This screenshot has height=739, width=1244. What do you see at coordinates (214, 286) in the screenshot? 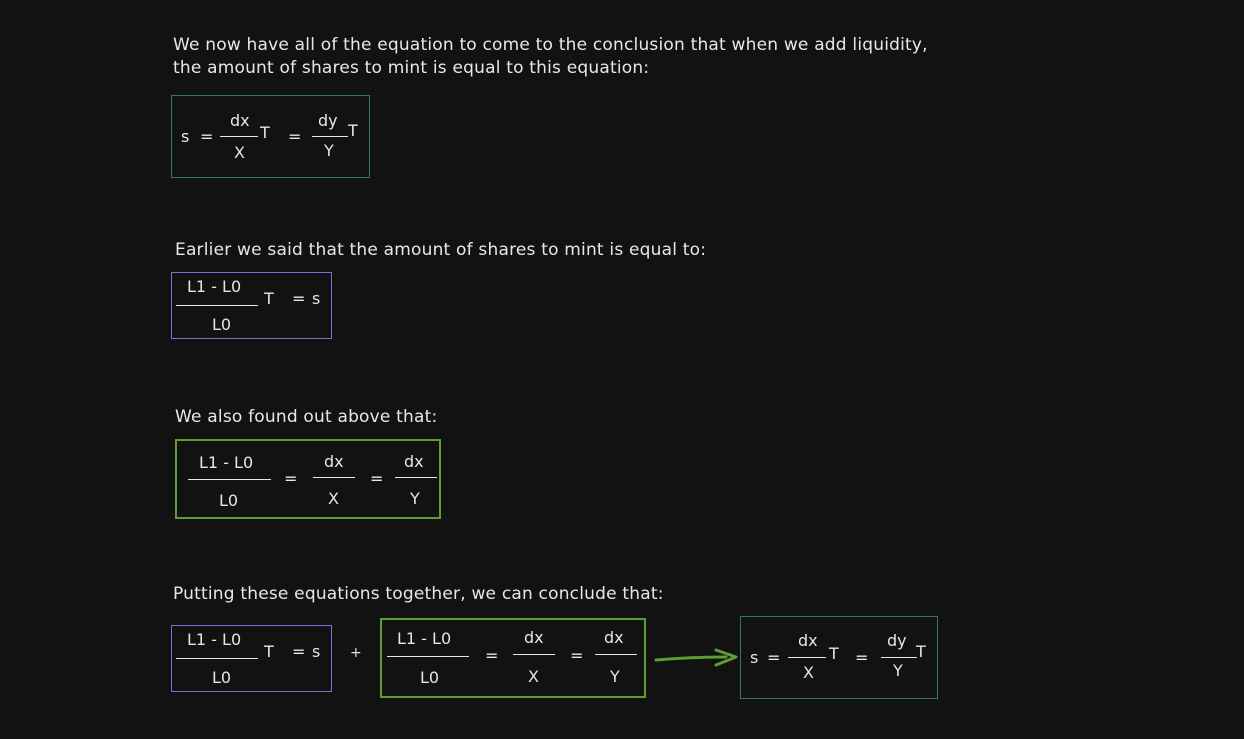
I see `liq-numerator: L1 - L0` at bounding box center [214, 286].